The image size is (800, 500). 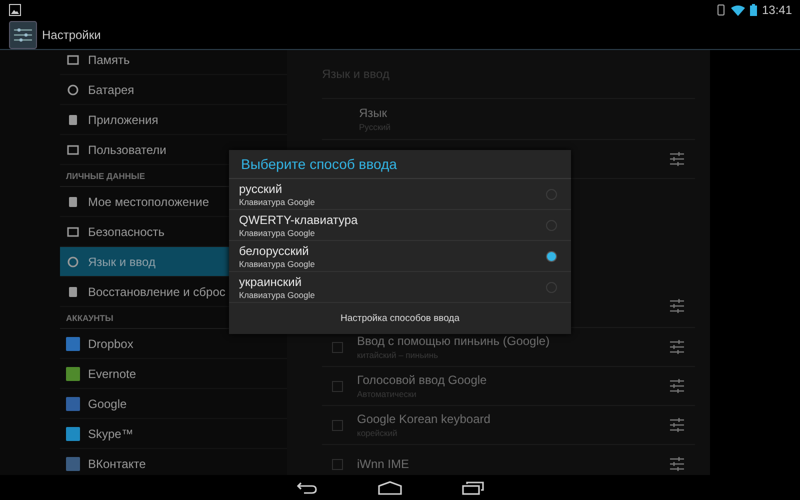 What do you see at coordinates (551, 256) in the screenshot?
I see `radio-button` at bounding box center [551, 256].